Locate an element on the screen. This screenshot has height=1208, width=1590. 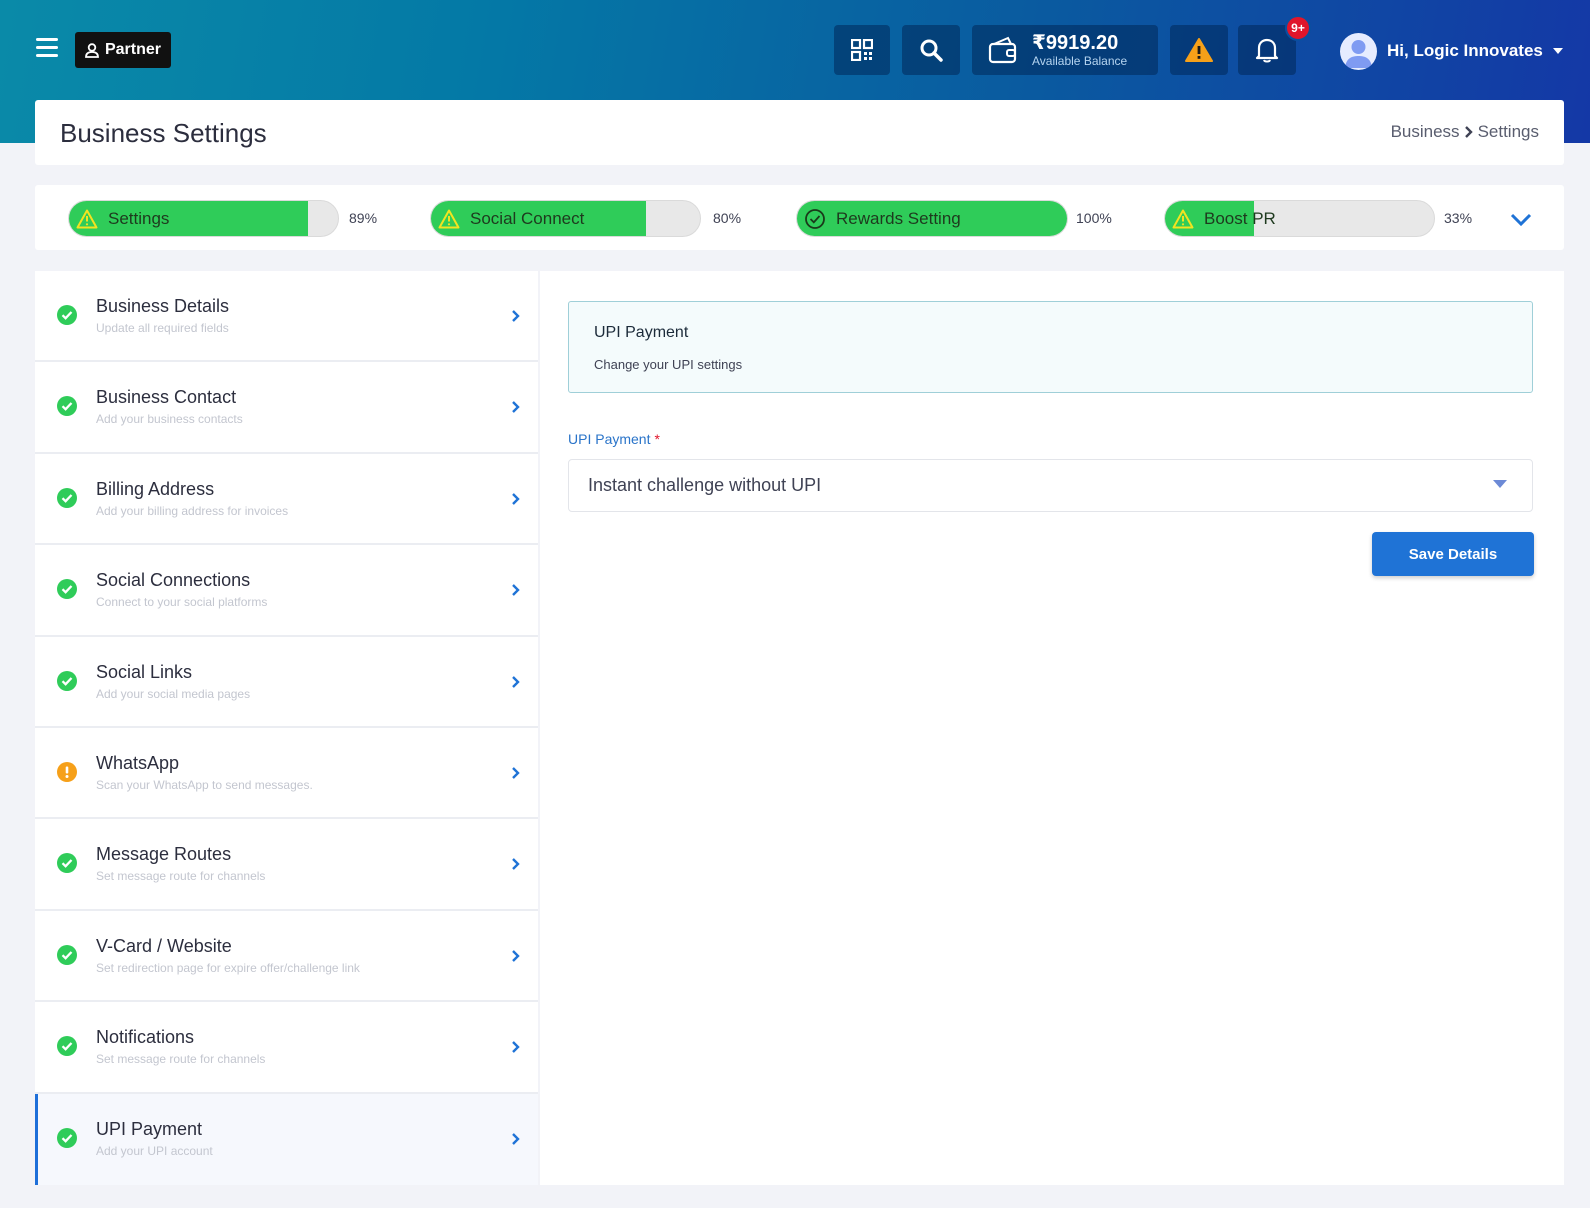
required-mark: * is located at coordinates (657, 439).